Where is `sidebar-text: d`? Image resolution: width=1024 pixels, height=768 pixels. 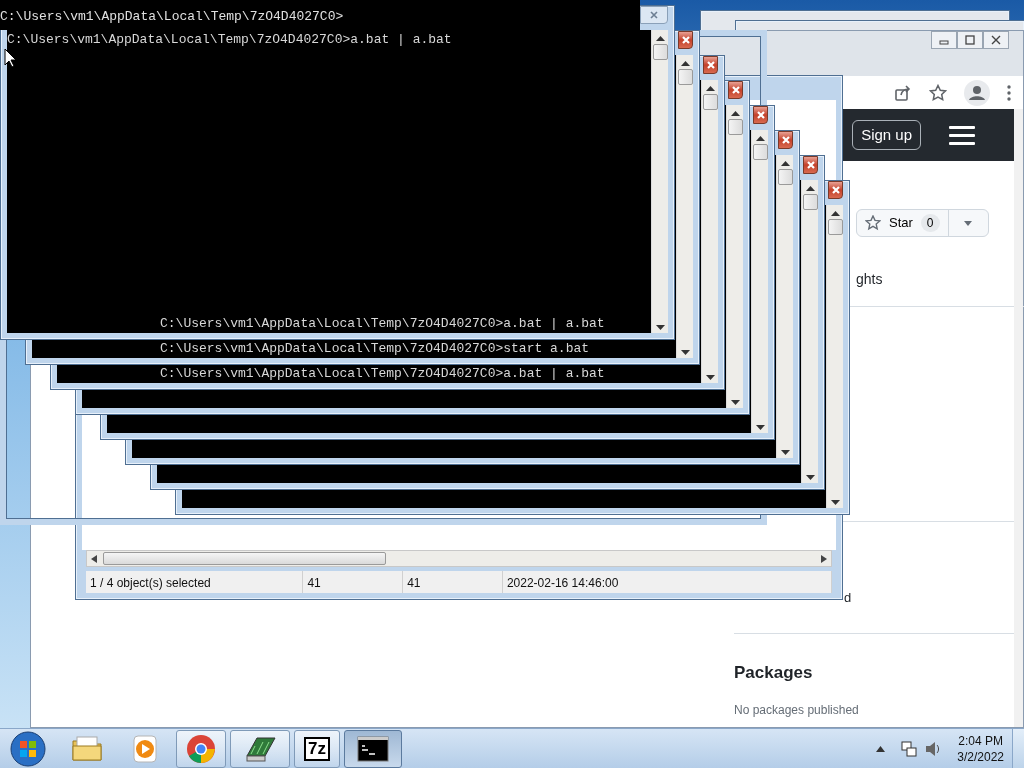
sidebar-text: d is located at coordinates (848, 598).